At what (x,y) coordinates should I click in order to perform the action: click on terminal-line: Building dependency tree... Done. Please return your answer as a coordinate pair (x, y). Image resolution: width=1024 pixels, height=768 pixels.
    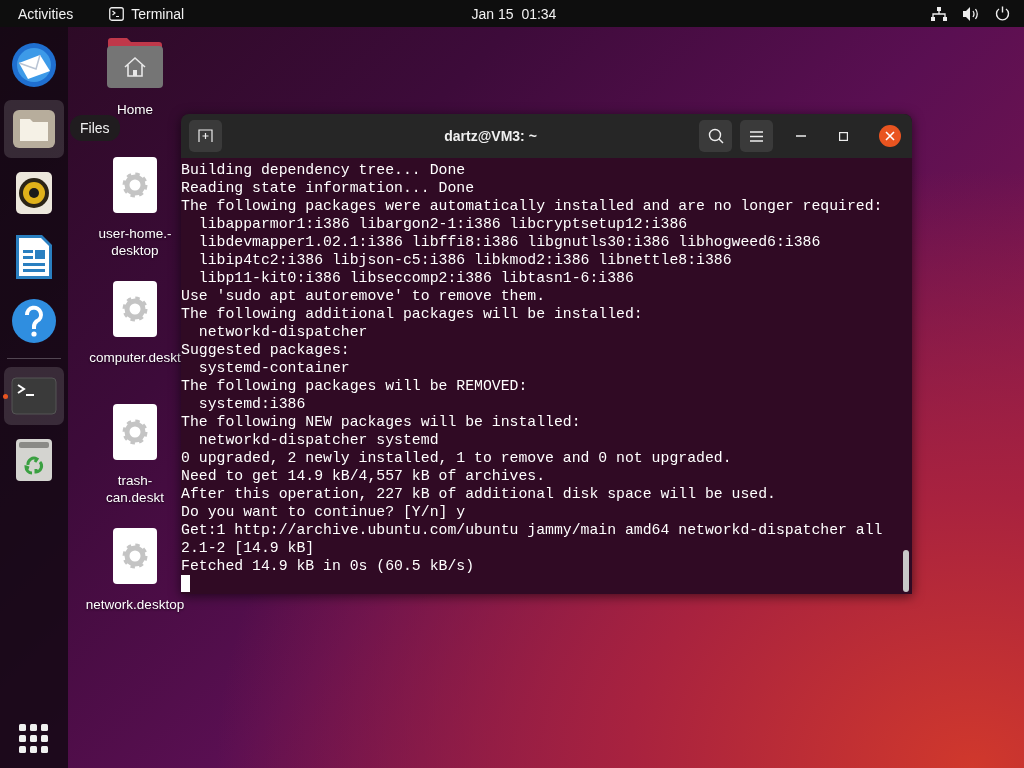
    Looking at the image, I should click on (323, 170).